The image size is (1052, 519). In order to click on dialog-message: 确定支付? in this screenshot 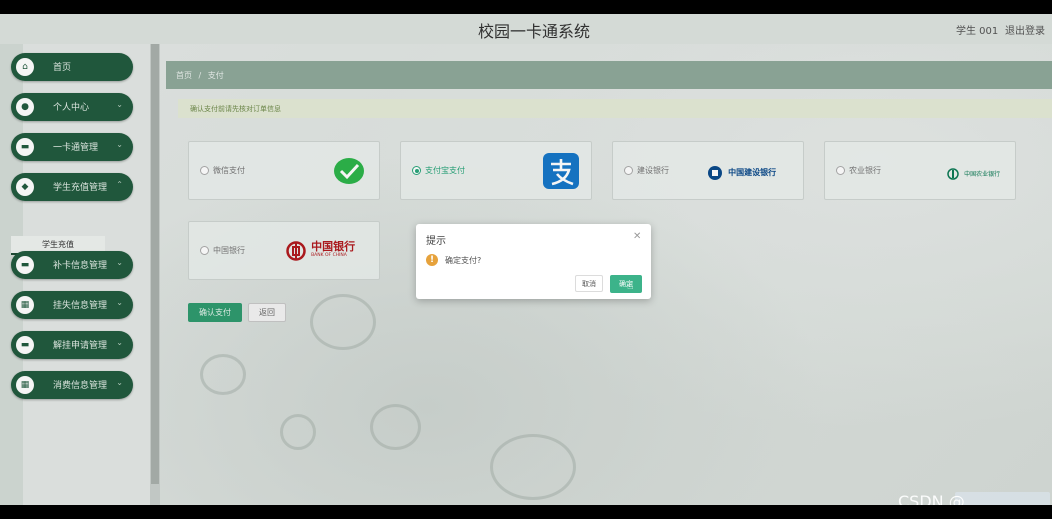, I will do `click(463, 260)`.